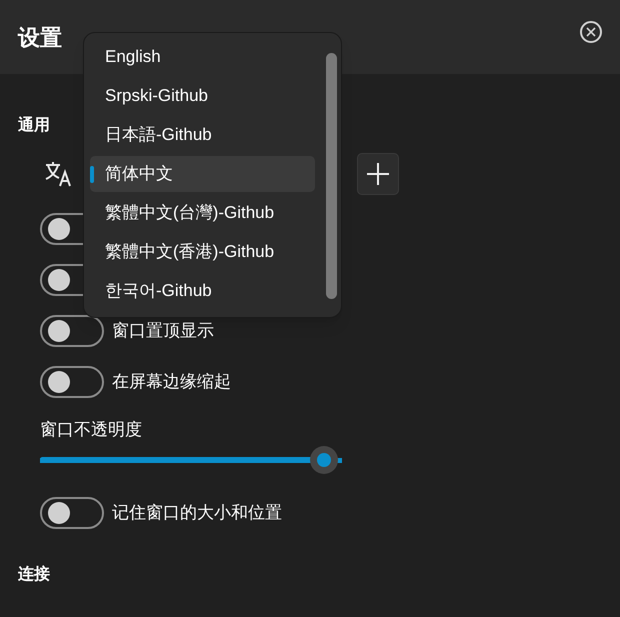  I want to click on language-option: Srpski-Github, so click(202, 96).